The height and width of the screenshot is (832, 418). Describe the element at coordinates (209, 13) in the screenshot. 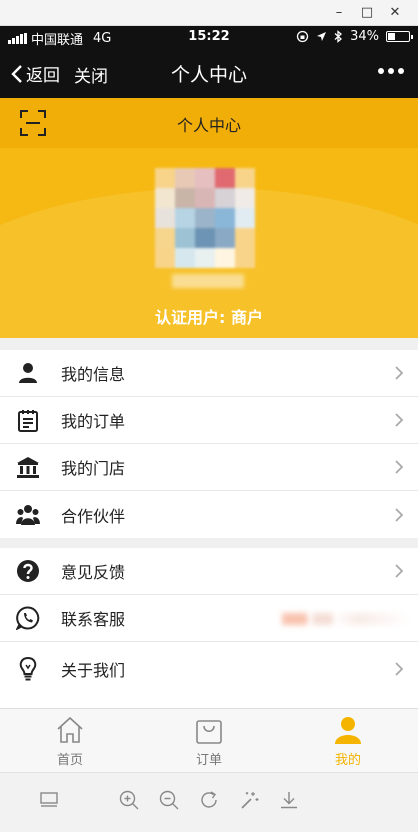

I see `window-title-bar: – □ ✕` at that location.